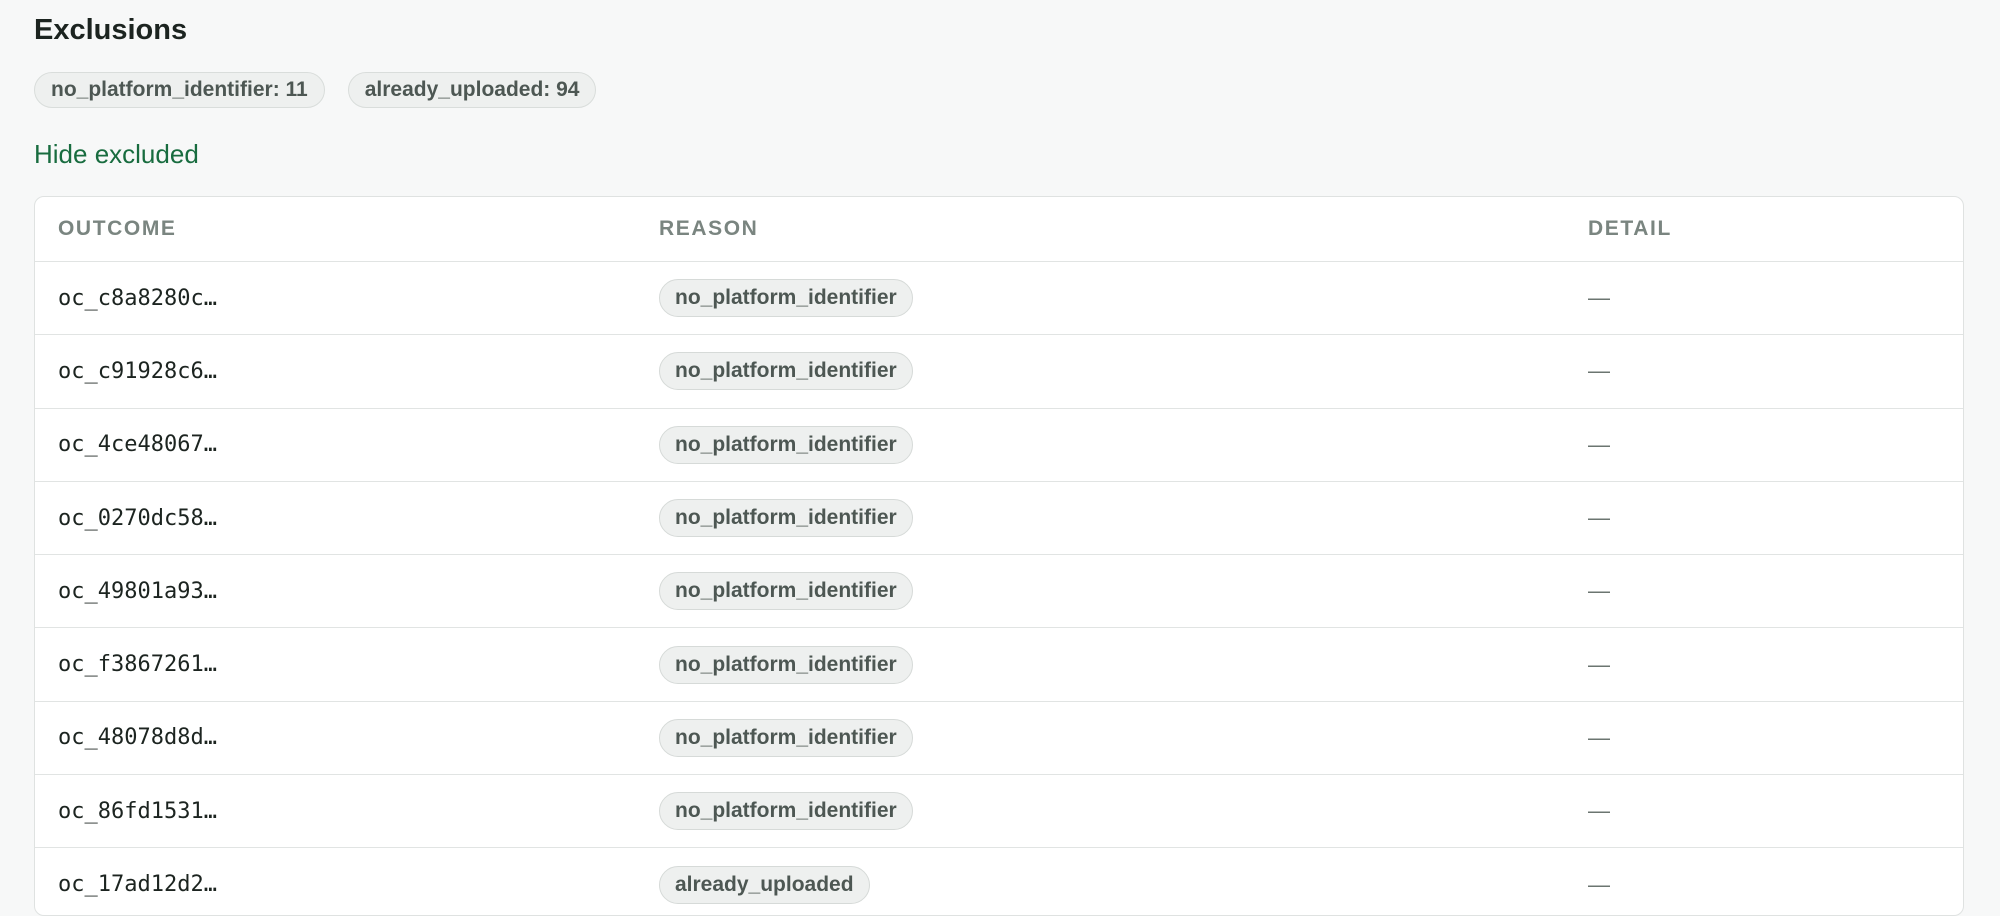 The image size is (2000, 916). I want to click on summary-chip-already-uploaded: already_uploaded: 94, so click(472, 90).